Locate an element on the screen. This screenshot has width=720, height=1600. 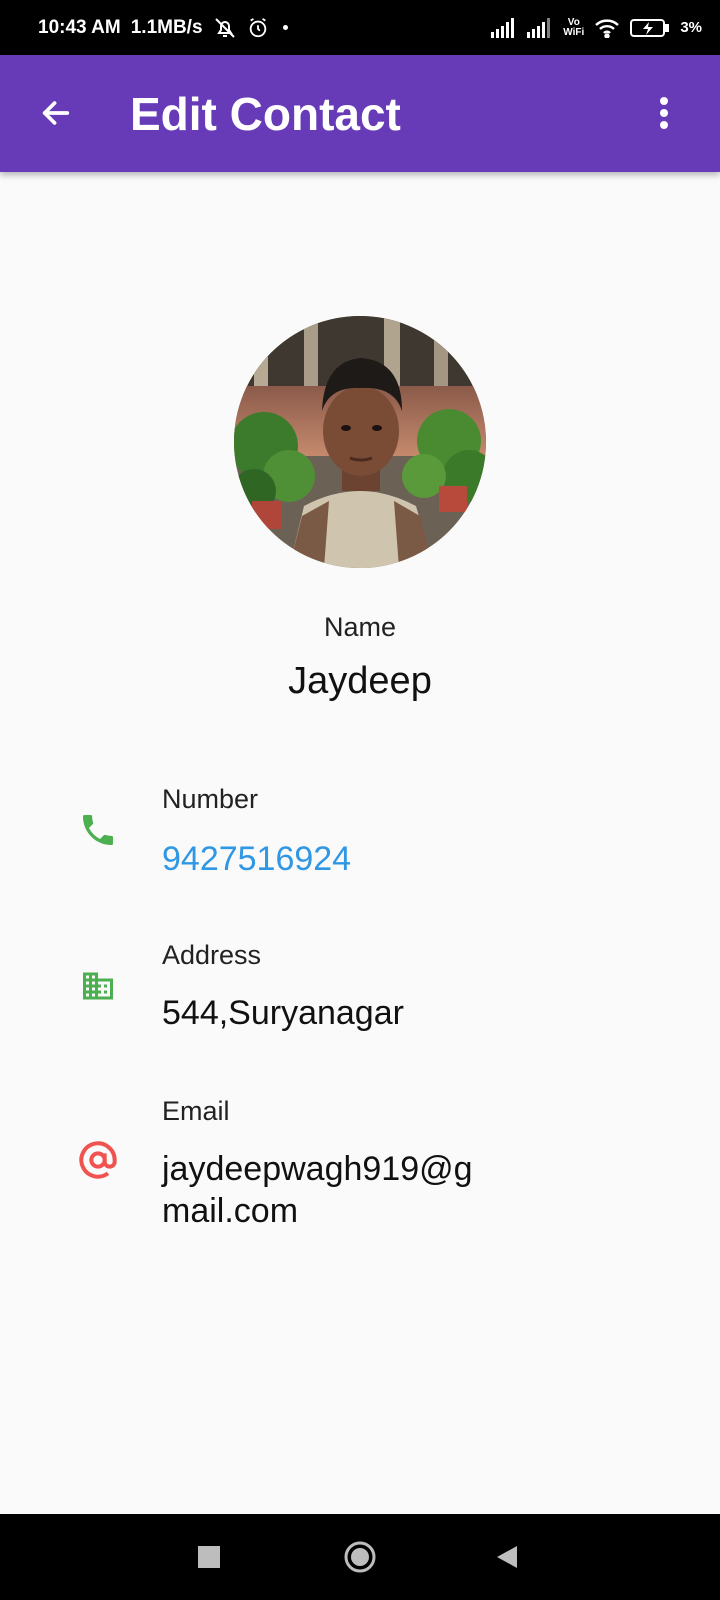
signal-icon-sim2 is located at coordinates (540, 27).